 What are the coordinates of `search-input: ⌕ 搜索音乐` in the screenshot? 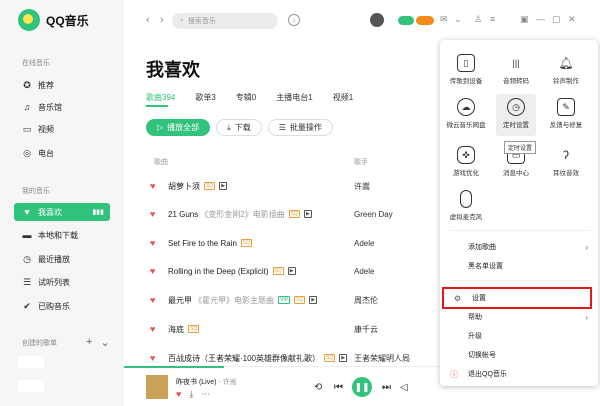 It's located at (225, 21).